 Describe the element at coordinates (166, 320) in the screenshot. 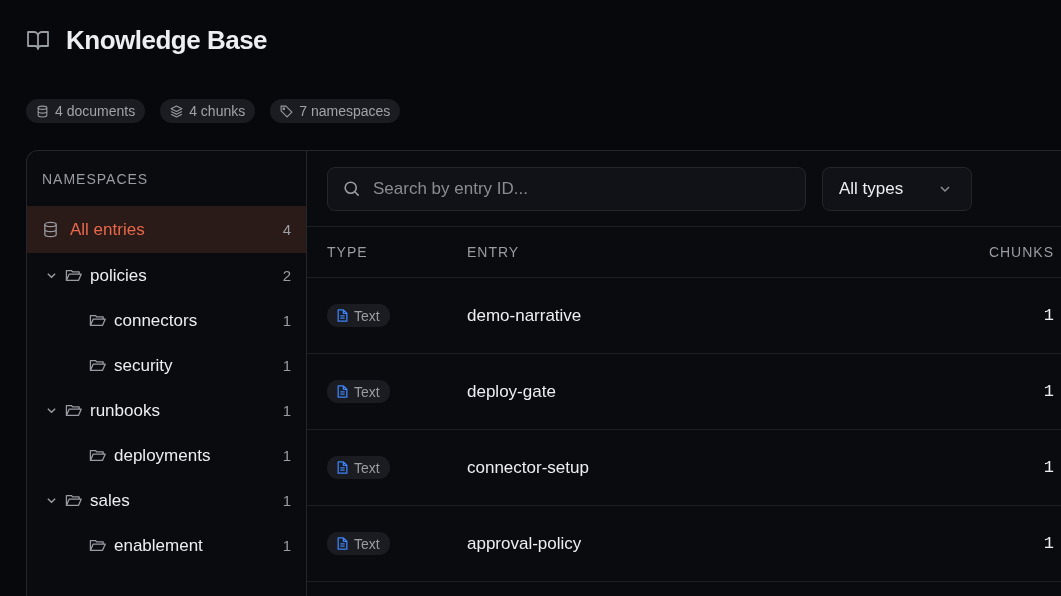

I see `namespace-item: connectors 1` at that location.